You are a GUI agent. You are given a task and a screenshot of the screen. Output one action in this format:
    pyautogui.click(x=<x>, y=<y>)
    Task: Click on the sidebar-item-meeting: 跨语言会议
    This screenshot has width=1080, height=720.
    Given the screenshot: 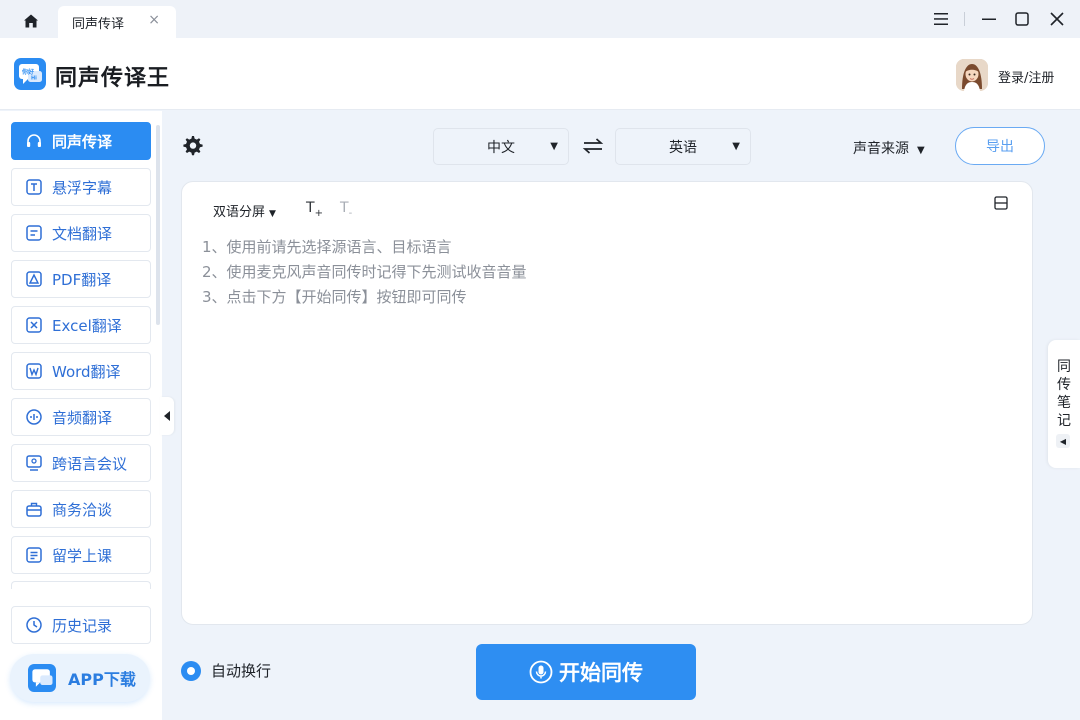 What is the action you would take?
    pyautogui.click(x=81, y=463)
    